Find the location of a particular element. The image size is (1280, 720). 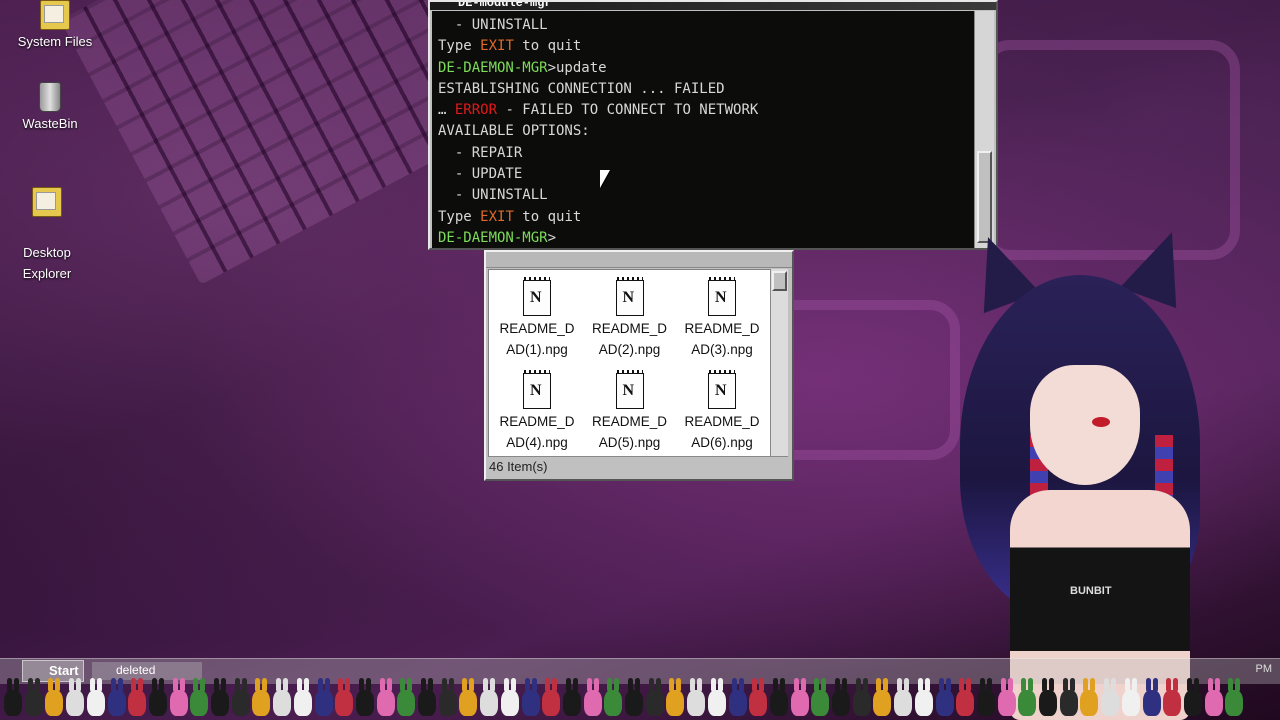

avatar-eye is located at coordinates (1101, 422).